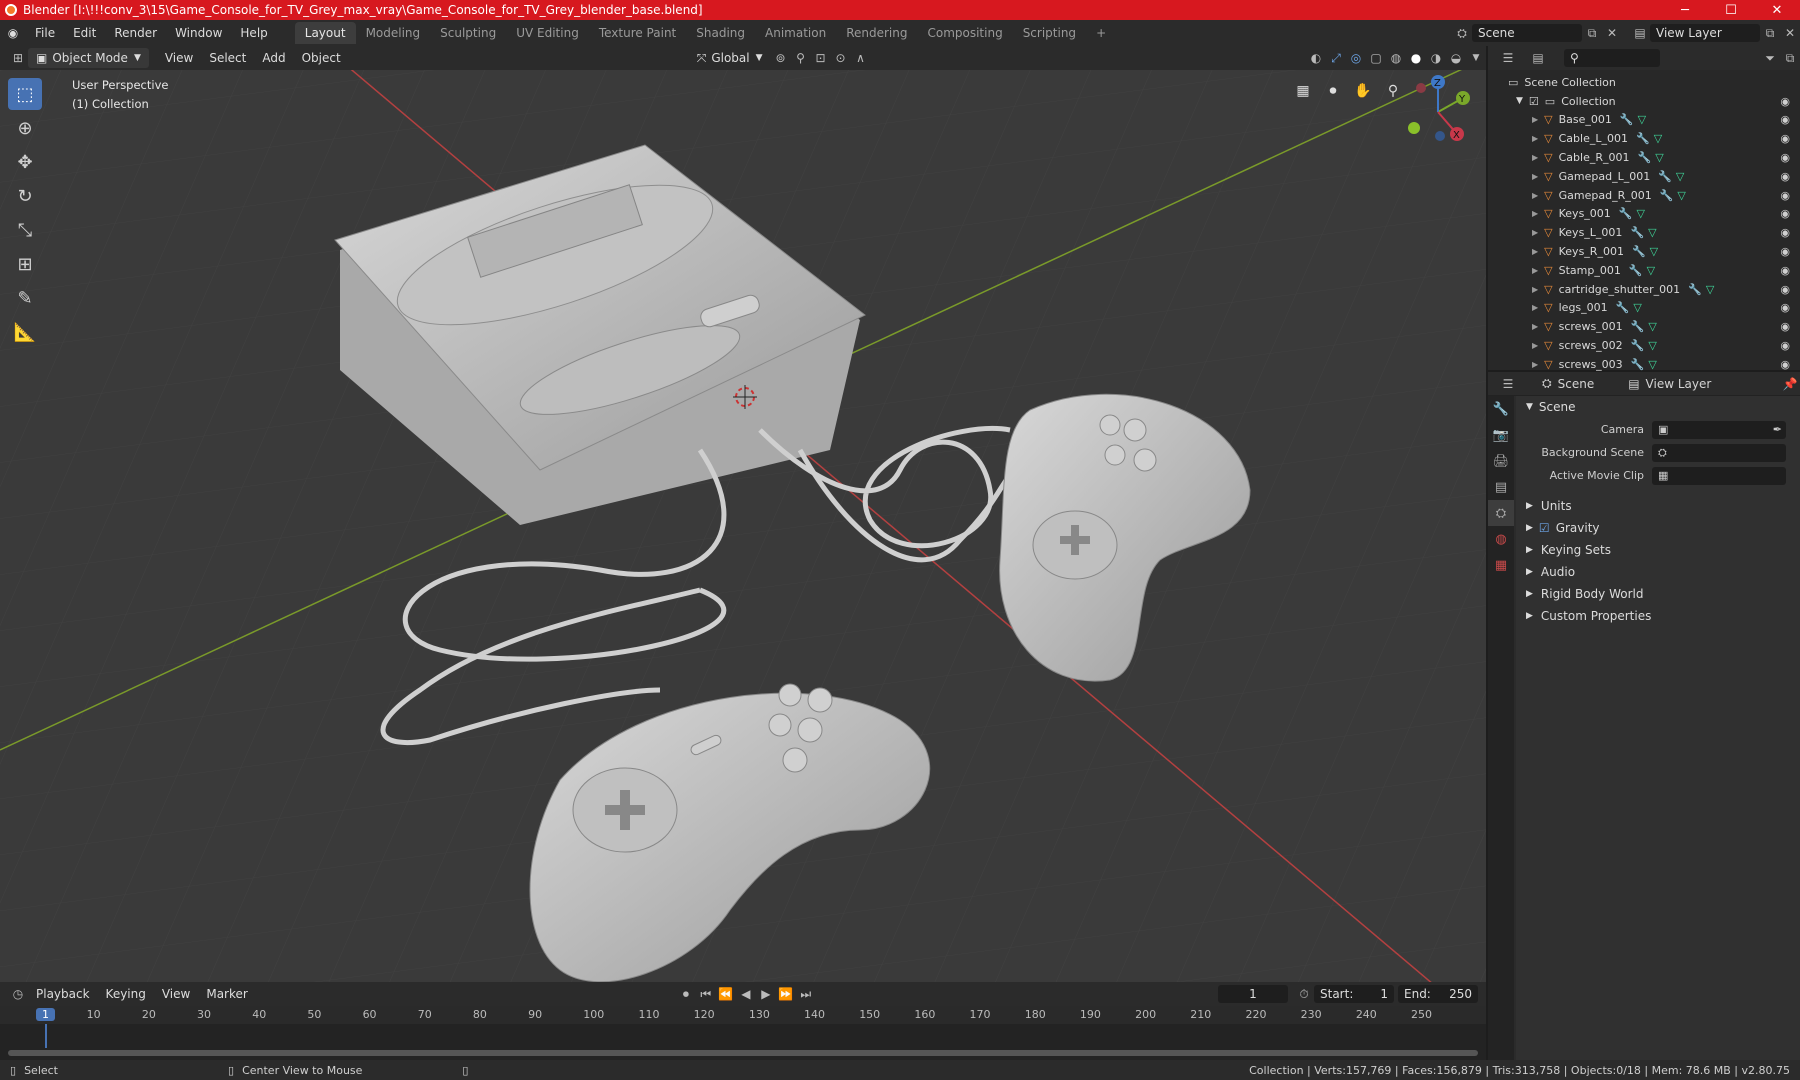 Image resolution: width=1800 pixels, height=1080 pixels. I want to click on outliner-search-input: ⚲, so click(1612, 58).